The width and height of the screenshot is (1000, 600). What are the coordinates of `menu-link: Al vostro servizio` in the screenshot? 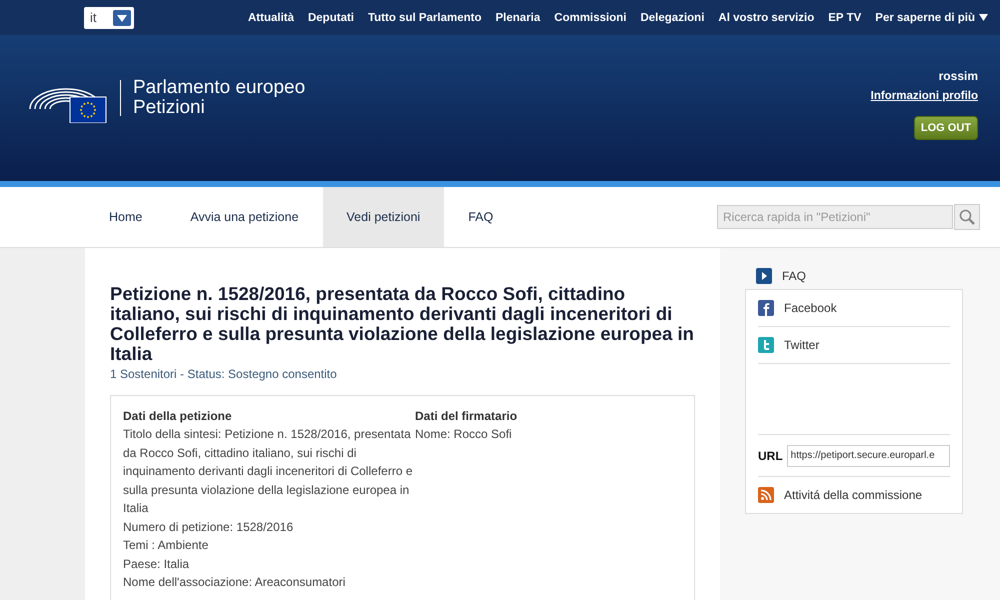 It's located at (766, 18).